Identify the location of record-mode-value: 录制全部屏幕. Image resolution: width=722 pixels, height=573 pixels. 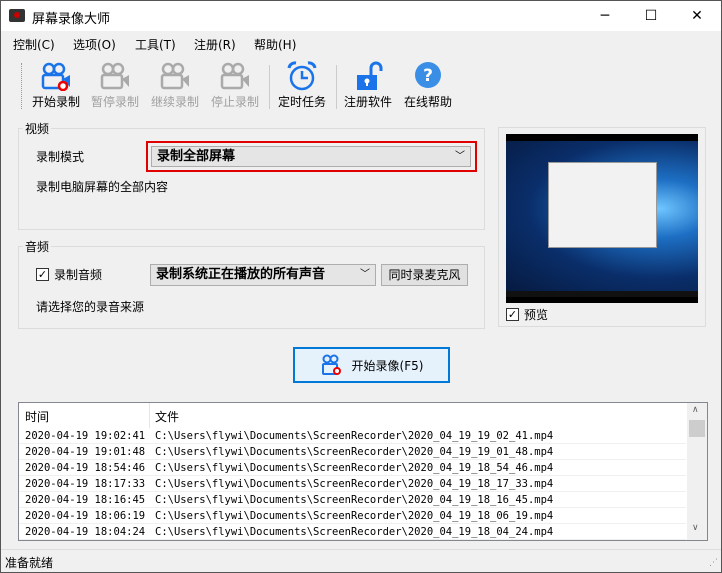
(196, 156).